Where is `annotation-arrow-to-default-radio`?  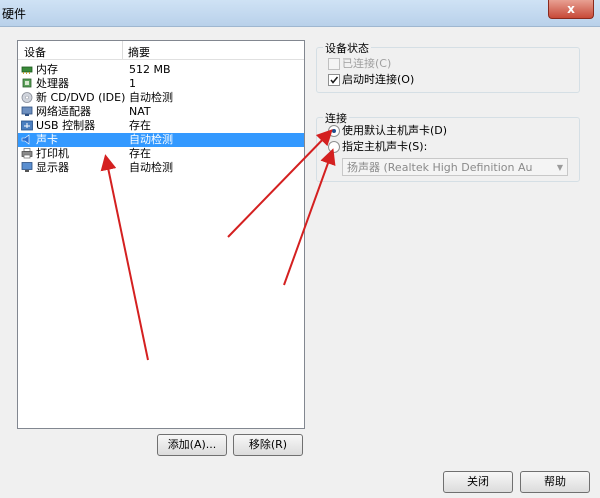
annotation-arrow-to-default-radio is located at coordinates (280, 183).